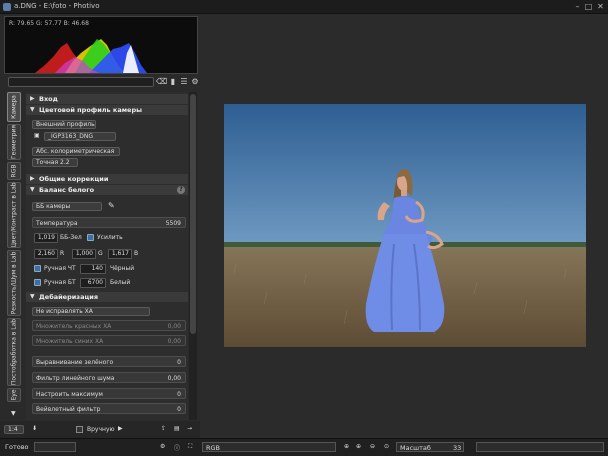 Image resolution: width=608 pixels, height=456 pixels. Describe the element at coordinates (588, 6) in the screenshot. I see `maximize-button: □` at that location.